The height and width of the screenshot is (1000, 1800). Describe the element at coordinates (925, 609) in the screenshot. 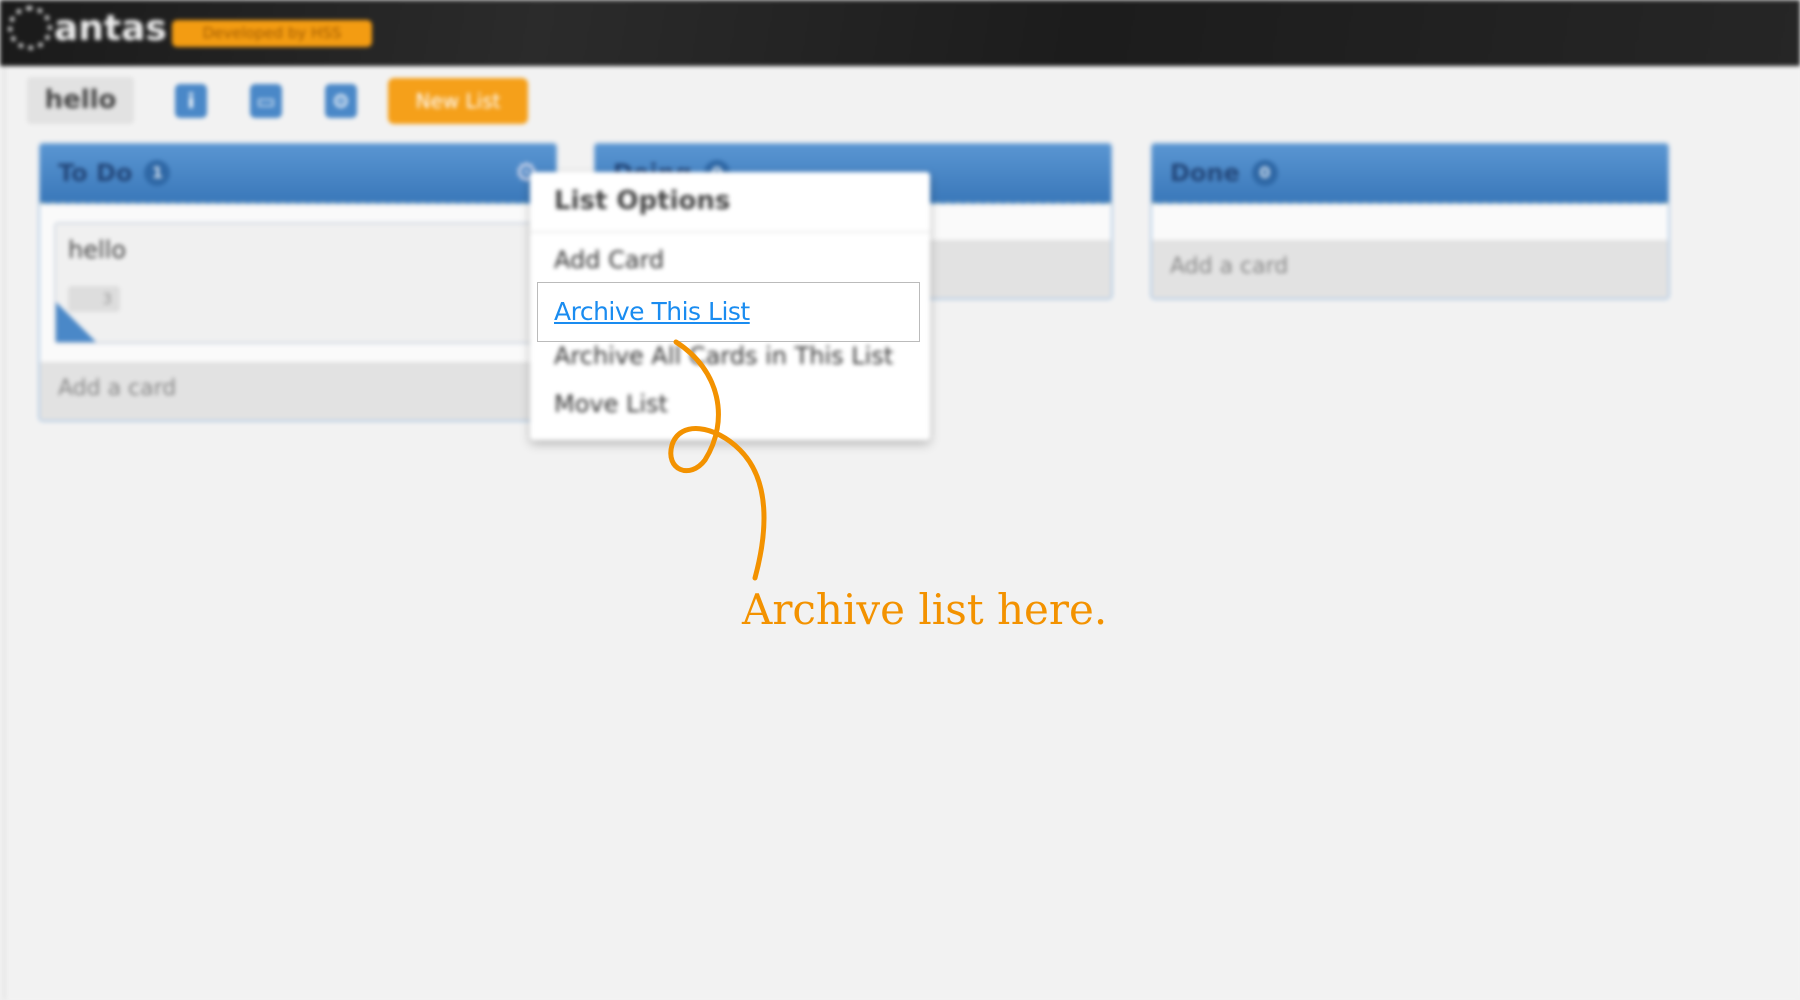

I see `annotation-text: Archive list here.` at that location.